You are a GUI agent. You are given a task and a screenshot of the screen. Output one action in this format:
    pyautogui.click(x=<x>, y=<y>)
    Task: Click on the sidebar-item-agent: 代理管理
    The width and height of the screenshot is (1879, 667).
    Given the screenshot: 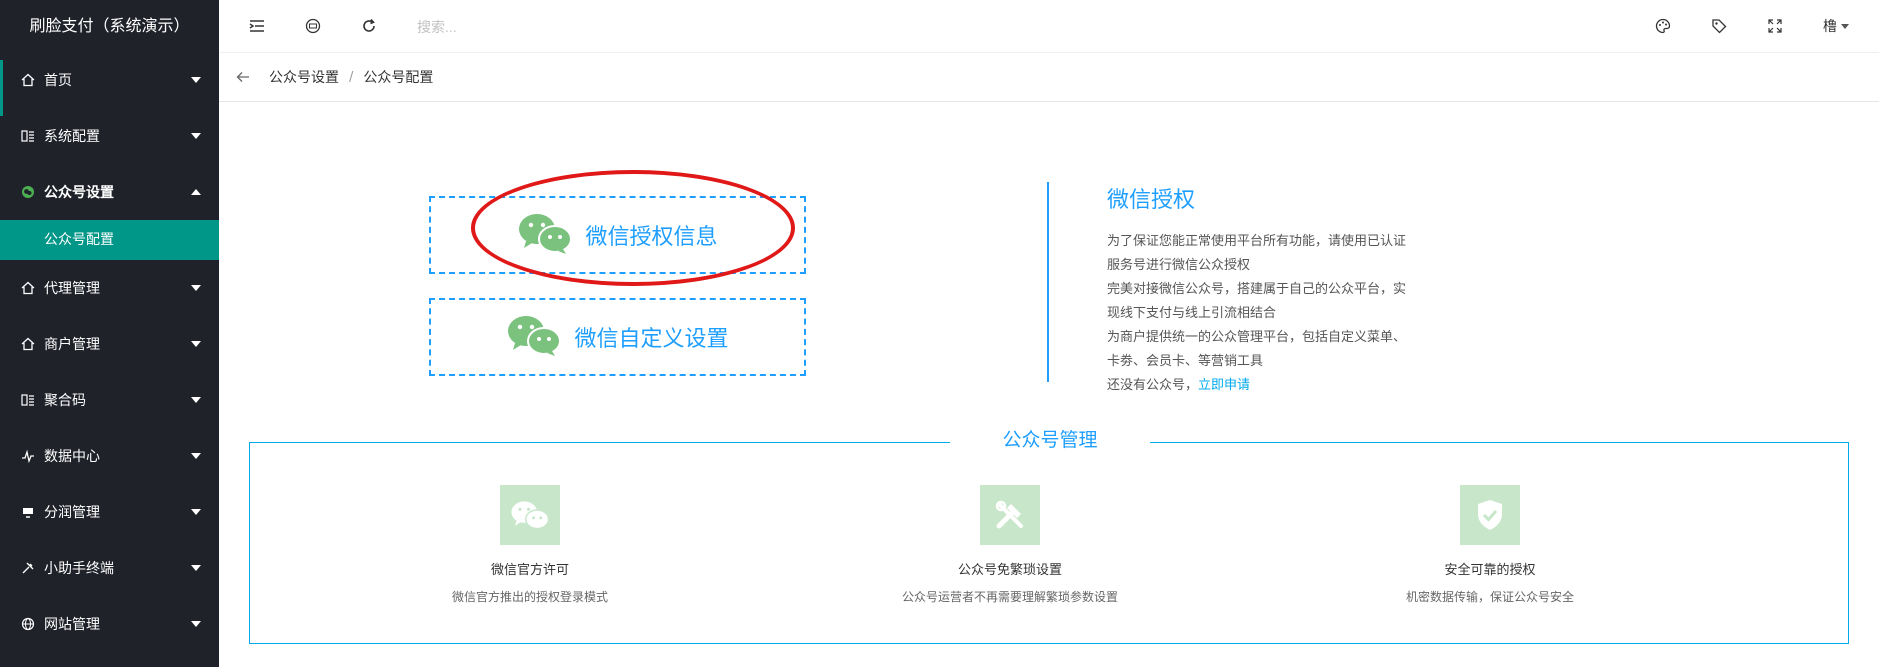 What is the action you would take?
    pyautogui.click(x=109, y=288)
    